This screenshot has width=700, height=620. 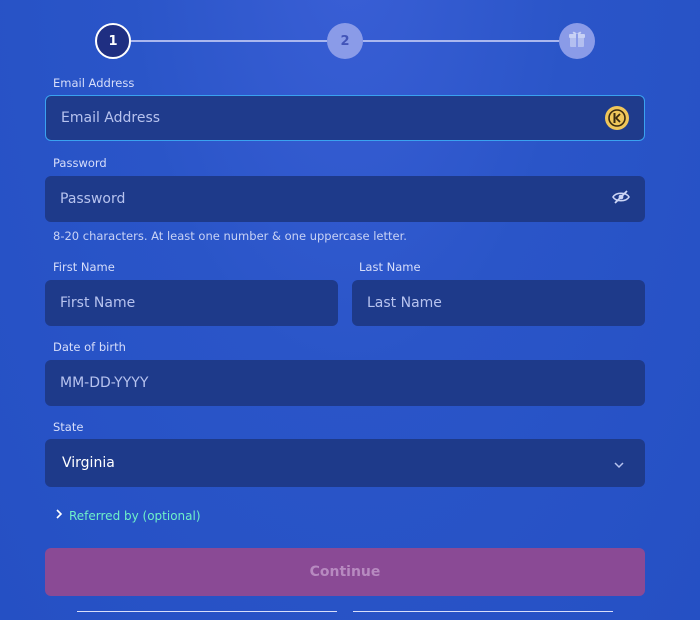 I want to click on step-1-indicator: 1, so click(x=113, y=41).